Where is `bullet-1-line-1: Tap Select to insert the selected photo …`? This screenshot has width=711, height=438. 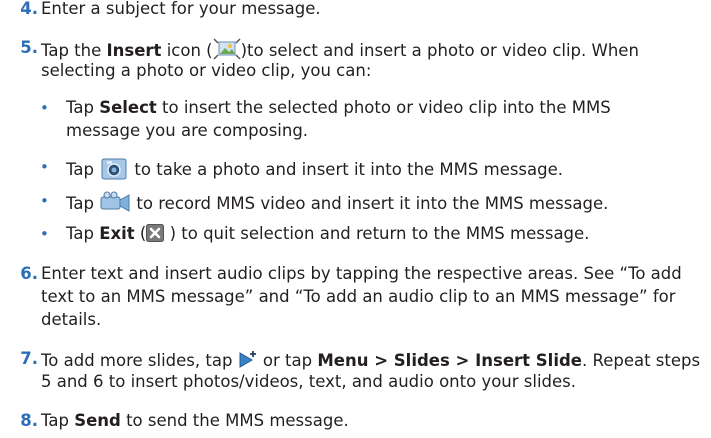
bullet-1-line-1: Tap Select to insert the selected photo … is located at coordinates (338, 107).